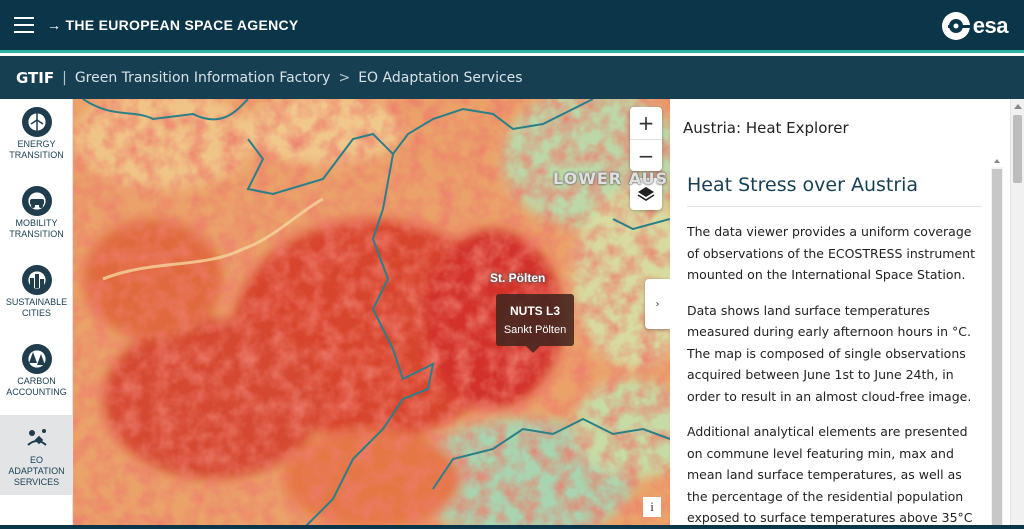  I want to click on vehicles-icon, so click(36, 201).